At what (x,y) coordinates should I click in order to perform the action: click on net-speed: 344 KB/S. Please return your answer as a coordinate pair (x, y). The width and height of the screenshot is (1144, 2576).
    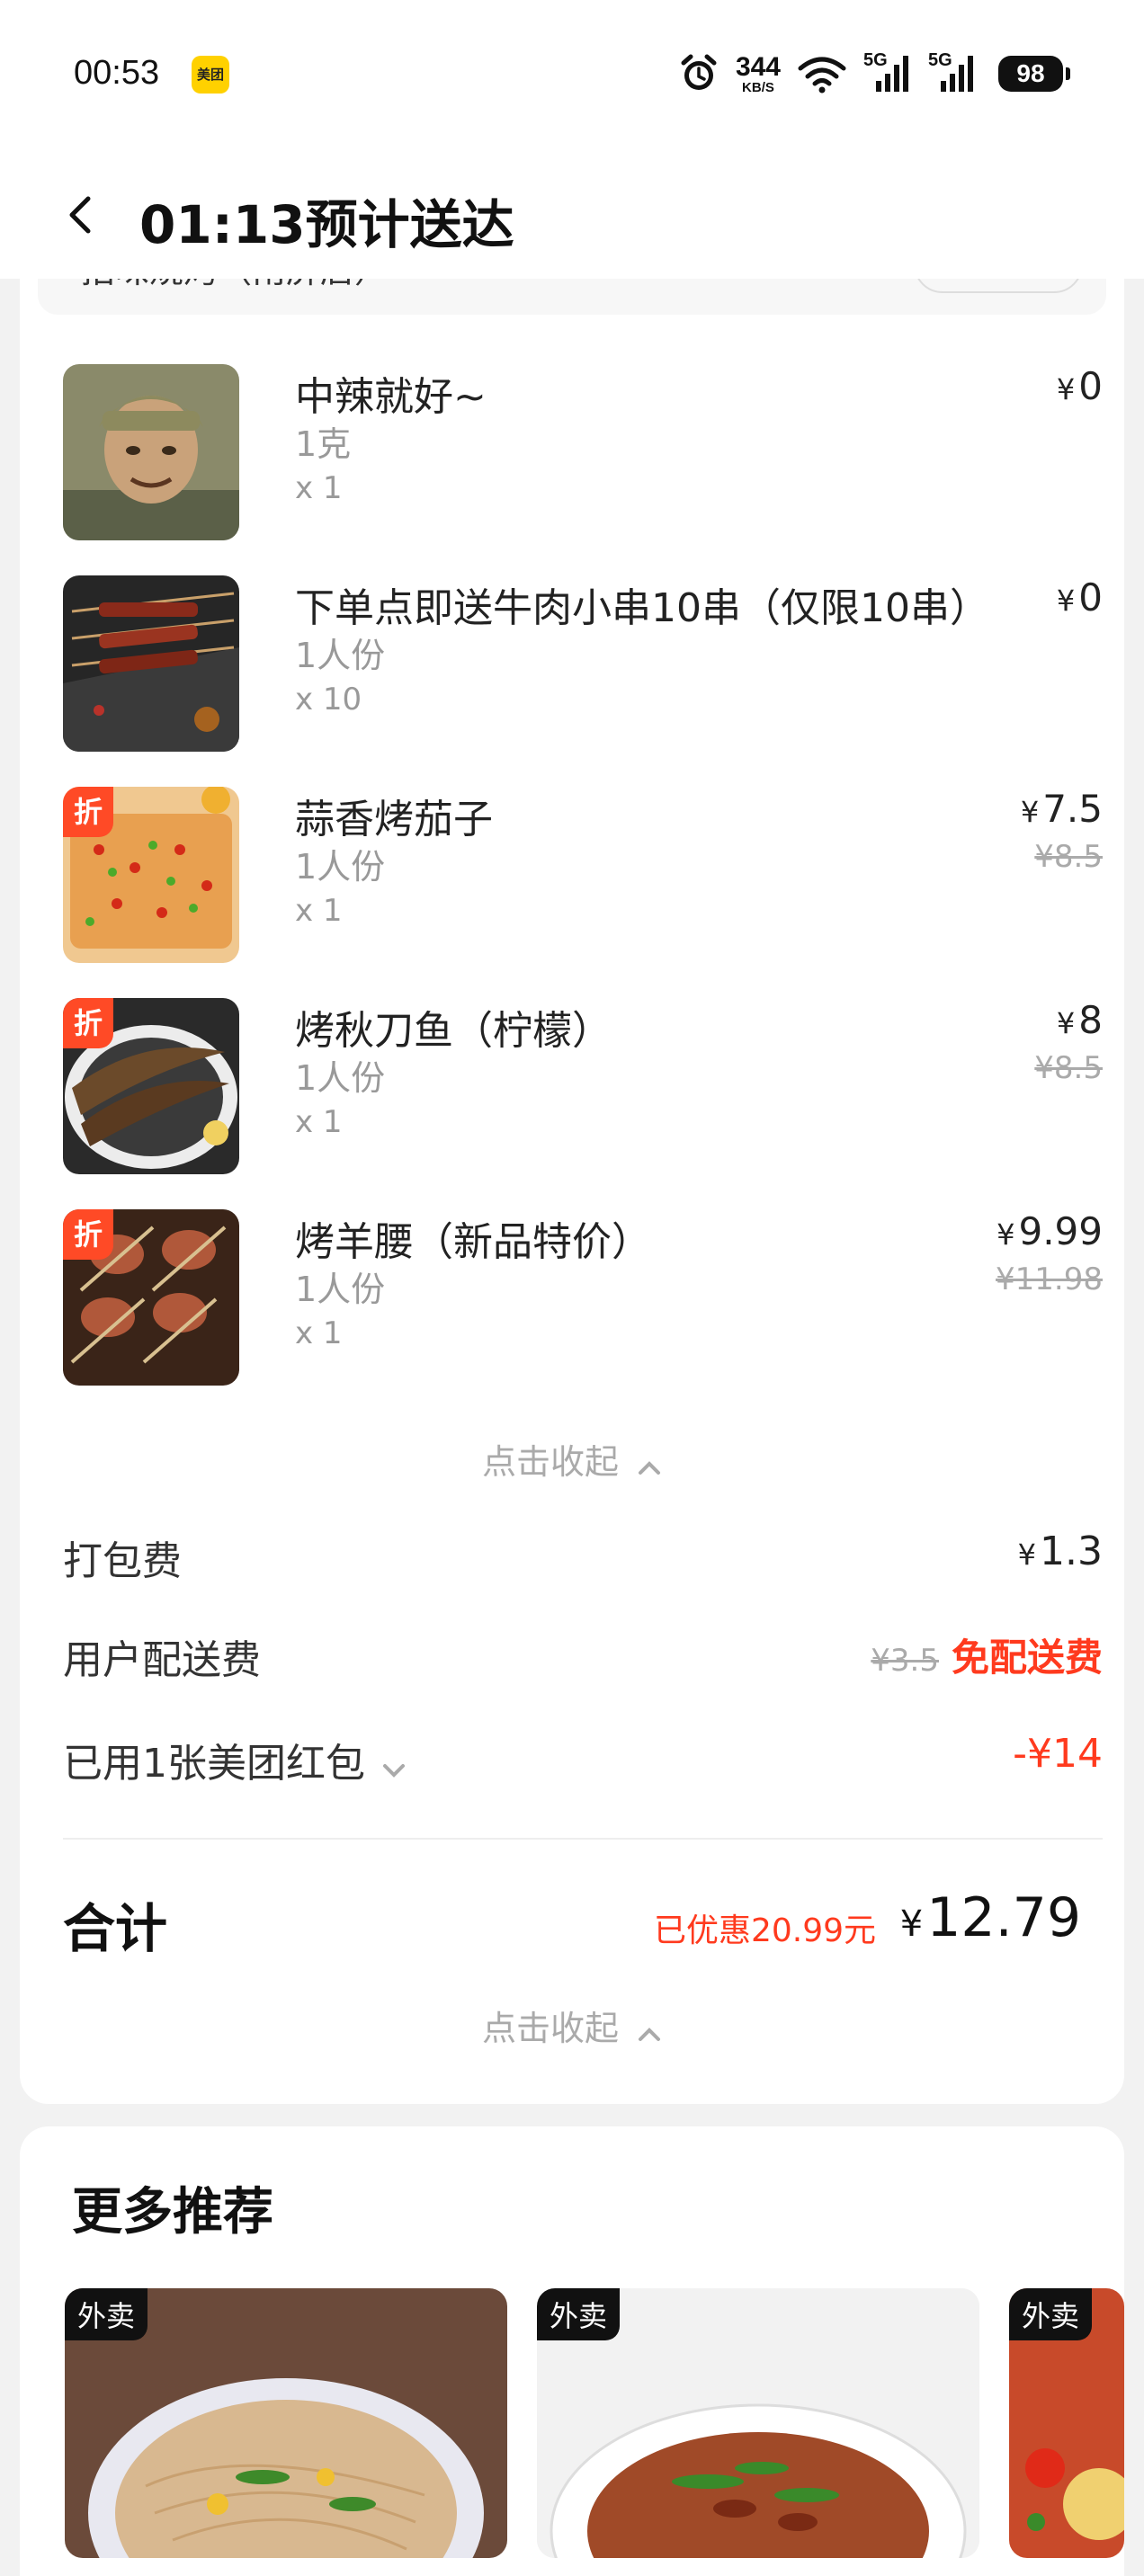
    Looking at the image, I should click on (758, 73).